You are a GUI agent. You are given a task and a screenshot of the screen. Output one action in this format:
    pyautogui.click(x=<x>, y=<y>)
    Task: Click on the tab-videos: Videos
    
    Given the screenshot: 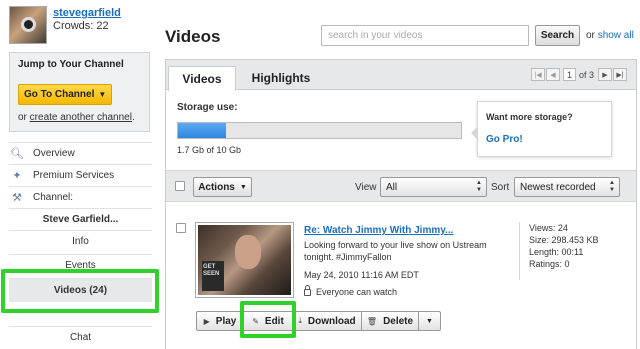 What is the action you would take?
    pyautogui.click(x=202, y=78)
    